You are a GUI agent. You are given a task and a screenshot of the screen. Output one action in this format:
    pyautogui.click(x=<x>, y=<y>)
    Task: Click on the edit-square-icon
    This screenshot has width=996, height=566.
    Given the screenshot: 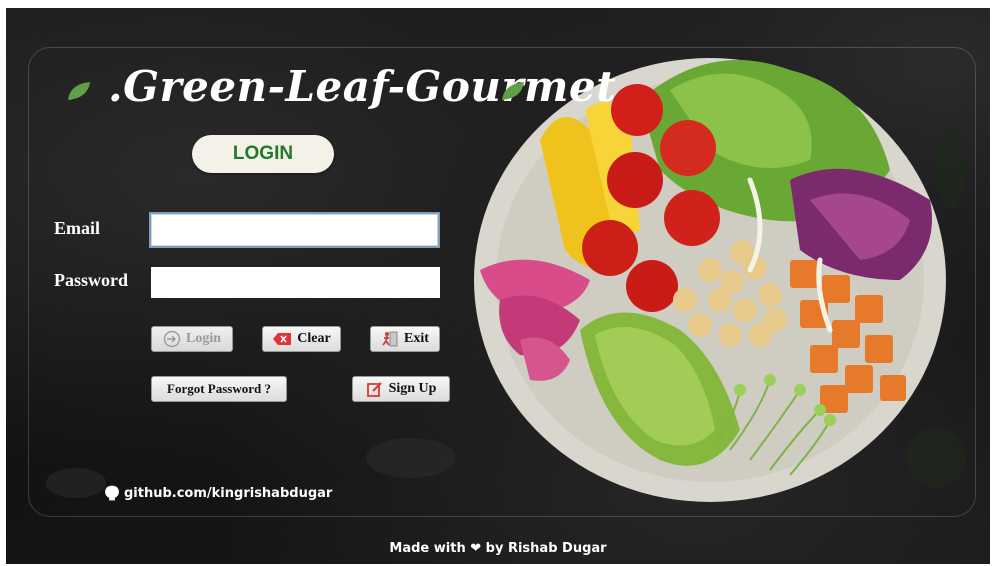 What is the action you would take?
    pyautogui.click(x=374, y=389)
    